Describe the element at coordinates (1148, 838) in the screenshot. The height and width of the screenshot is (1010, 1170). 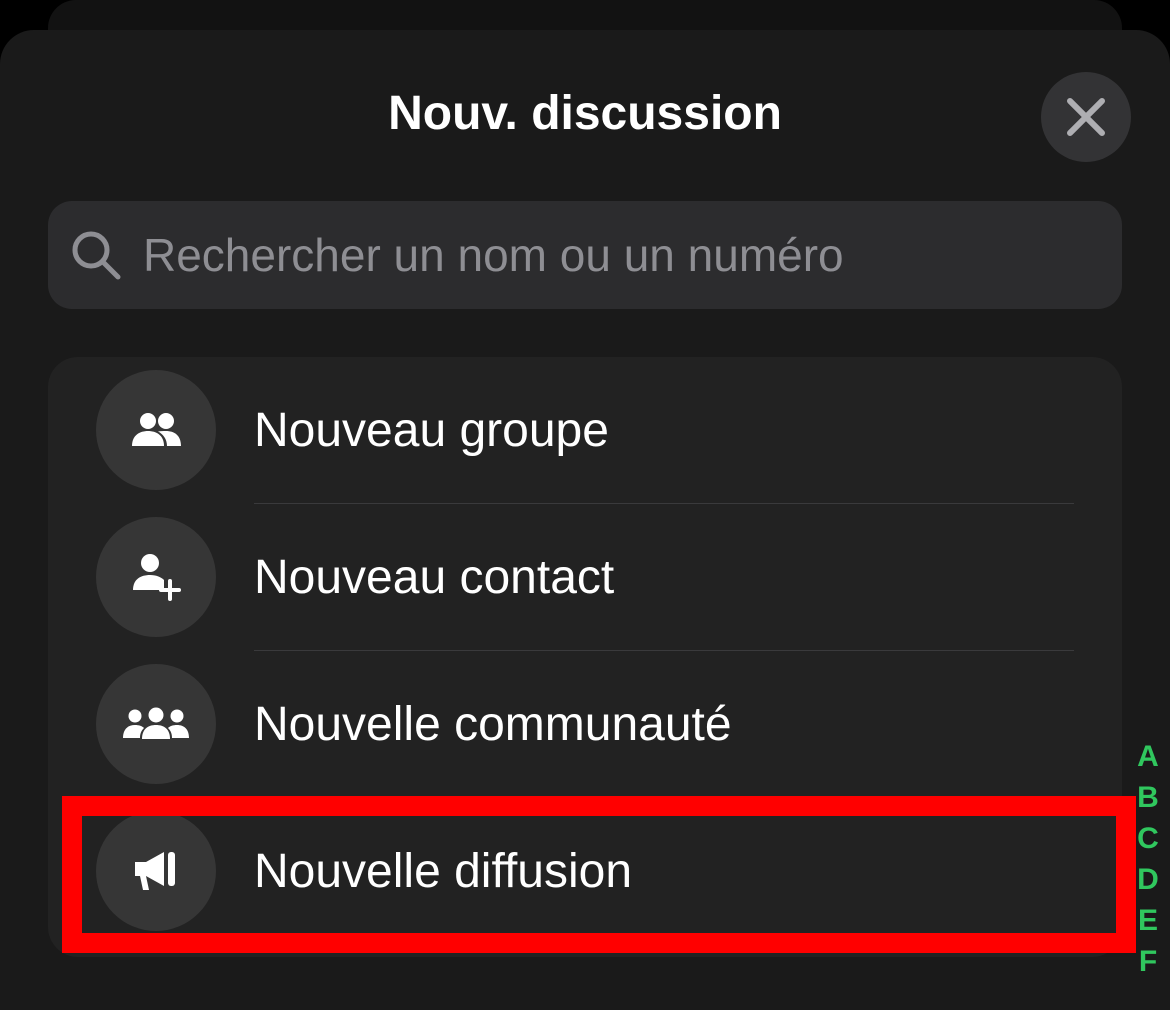
I see `index-letter-c: C` at that location.